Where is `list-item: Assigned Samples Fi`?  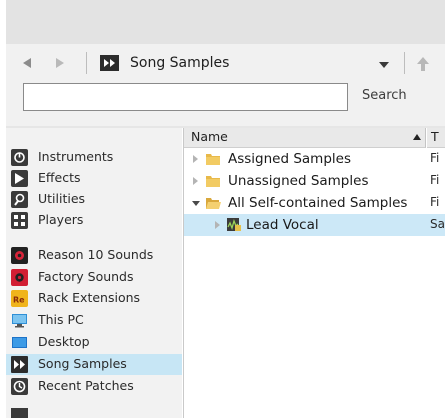 list-item: Assigned Samples Fi is located at coordinates (314, 159).